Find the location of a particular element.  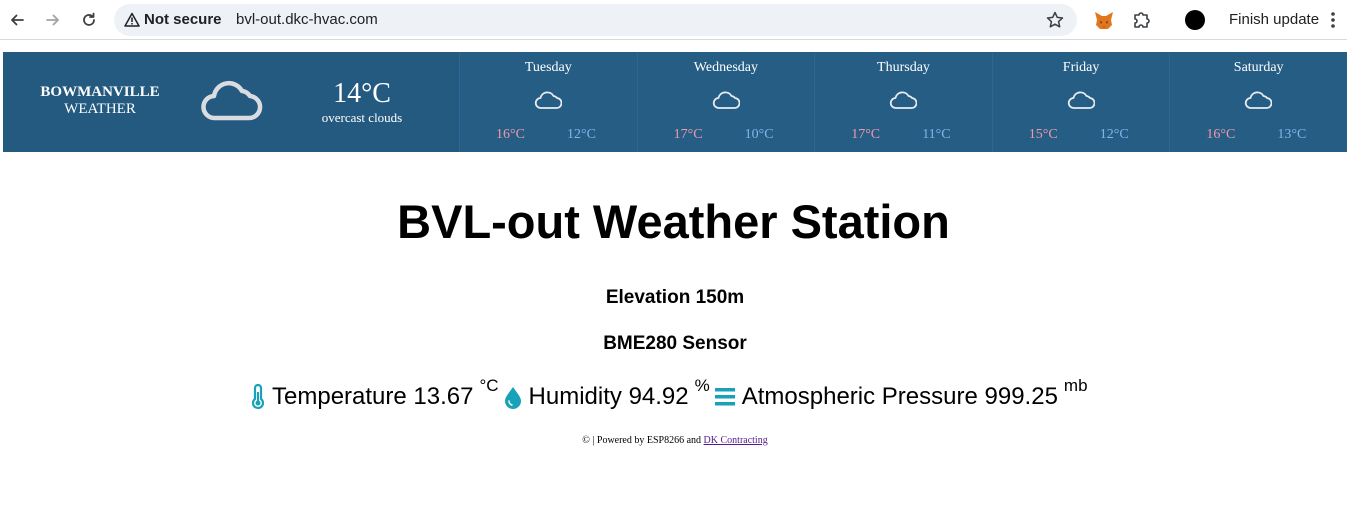

more-menu-icon is located at coordinates (1333, 20).